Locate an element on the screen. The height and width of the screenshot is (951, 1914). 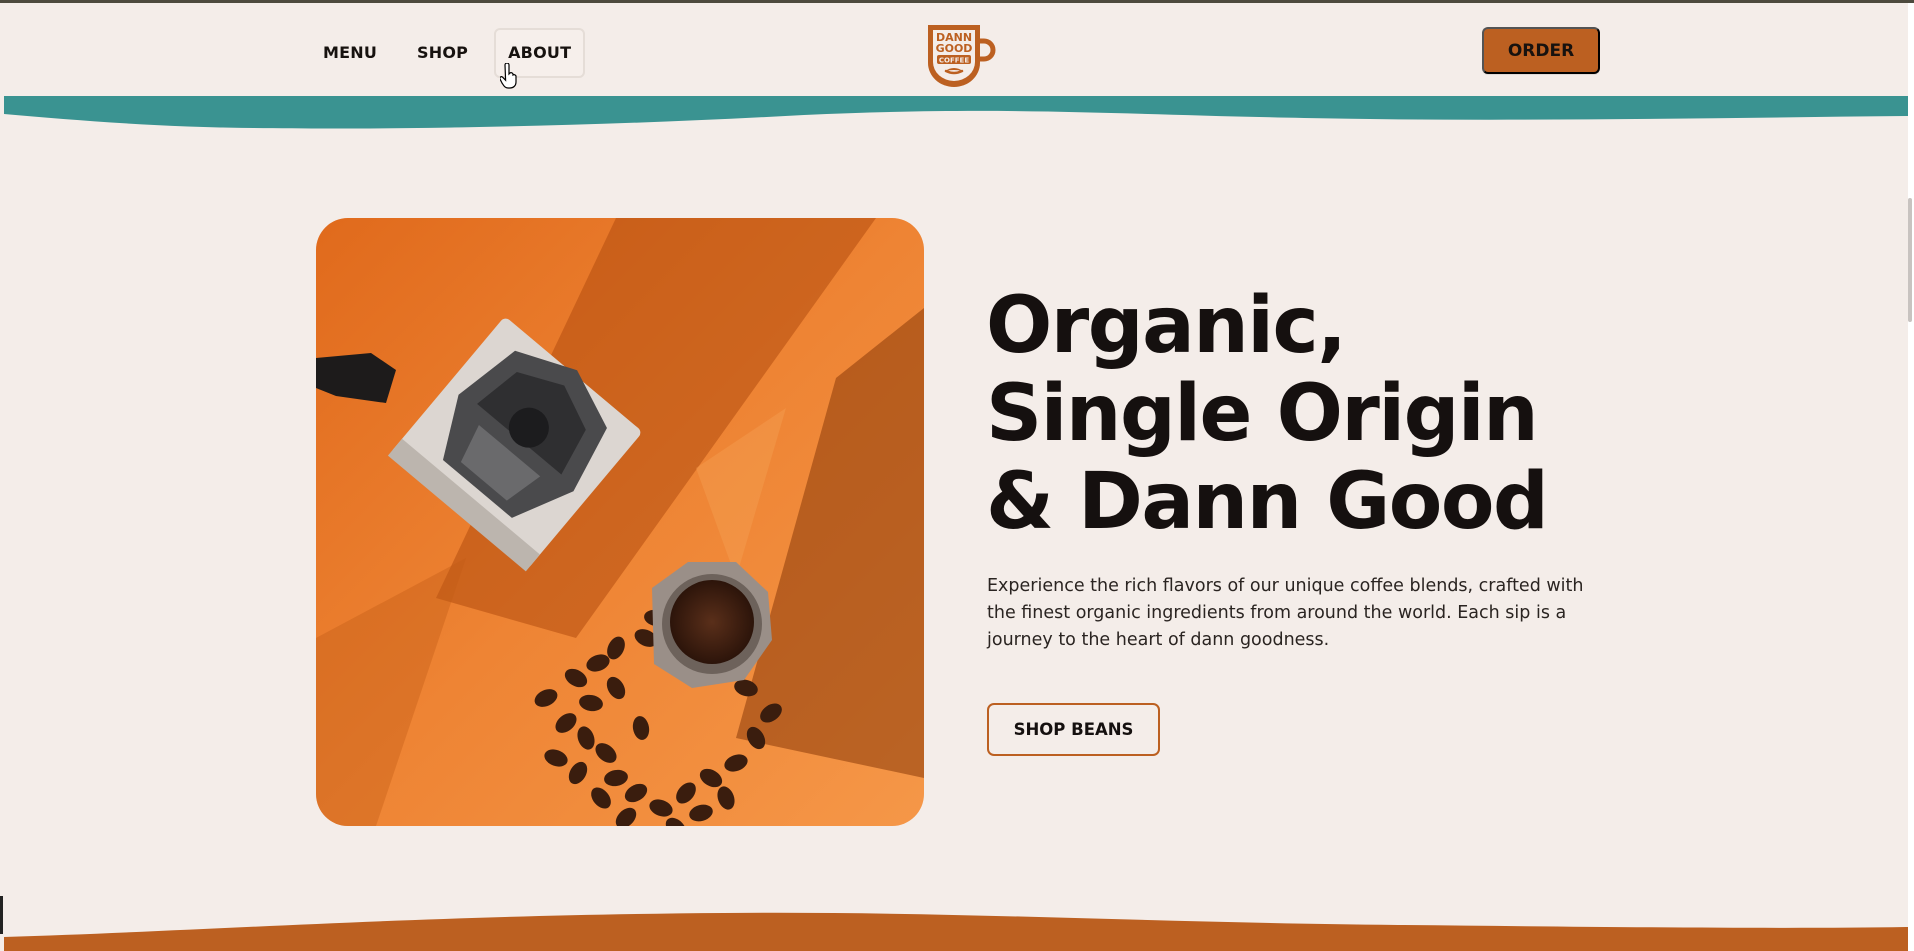
logo-text-good: GOOD is located at coordinates (954, 48).